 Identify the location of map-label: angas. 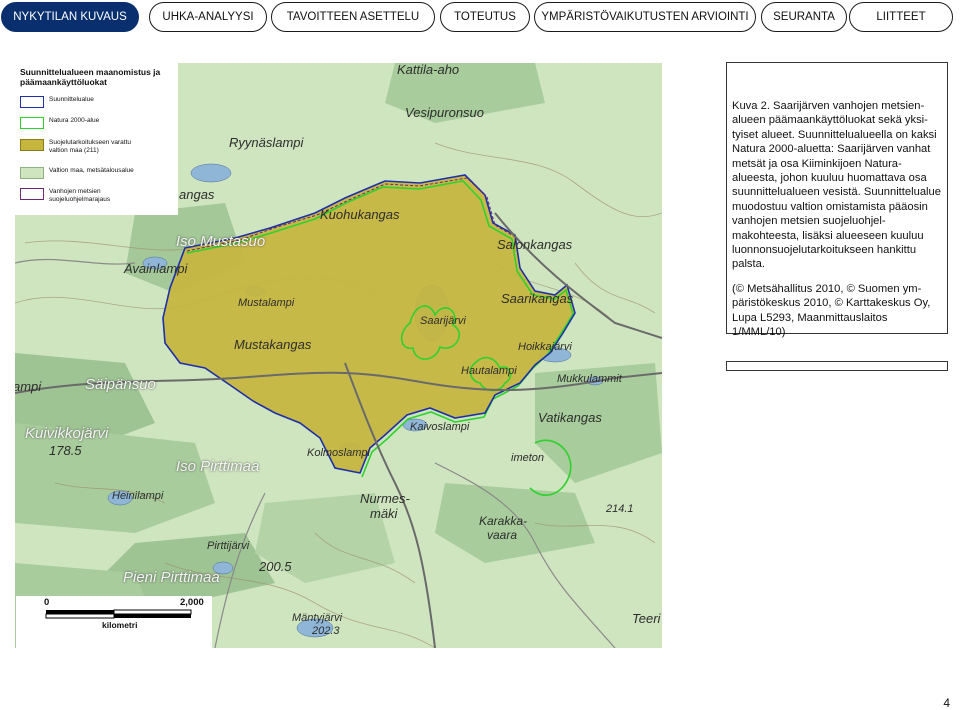
(197, 194).